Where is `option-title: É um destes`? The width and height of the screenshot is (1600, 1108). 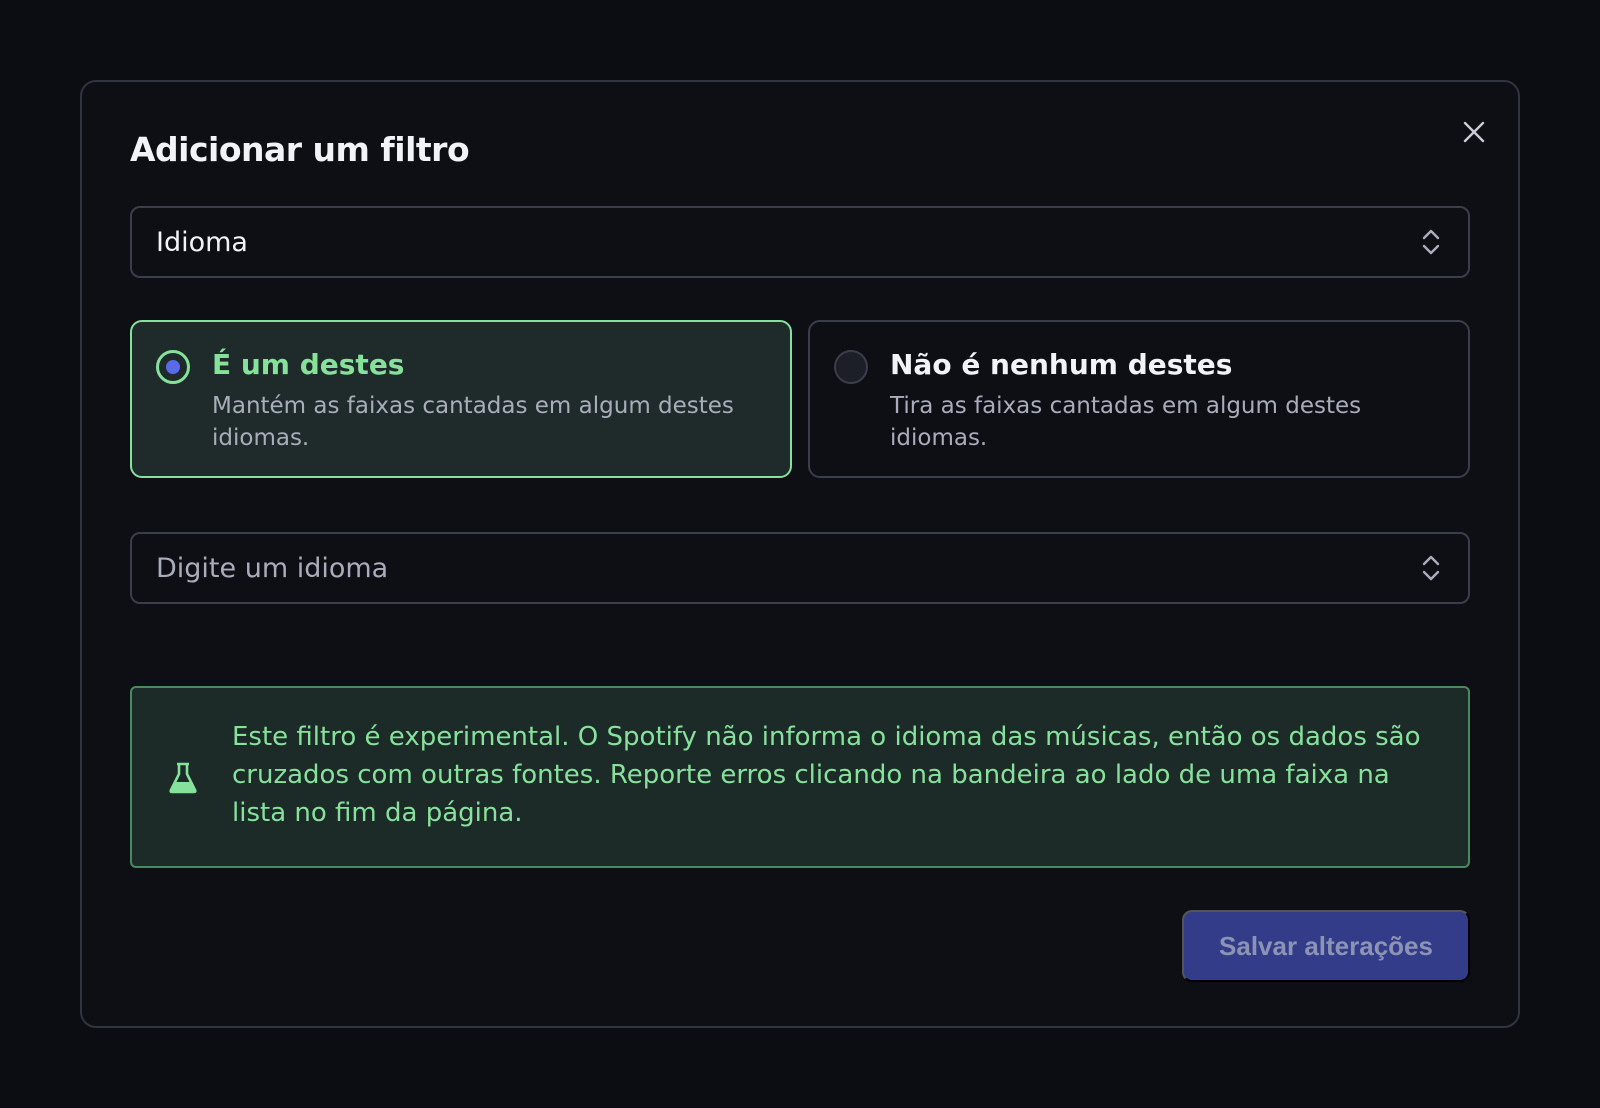 option-title: É um destes is located at coordinates (308, 364).